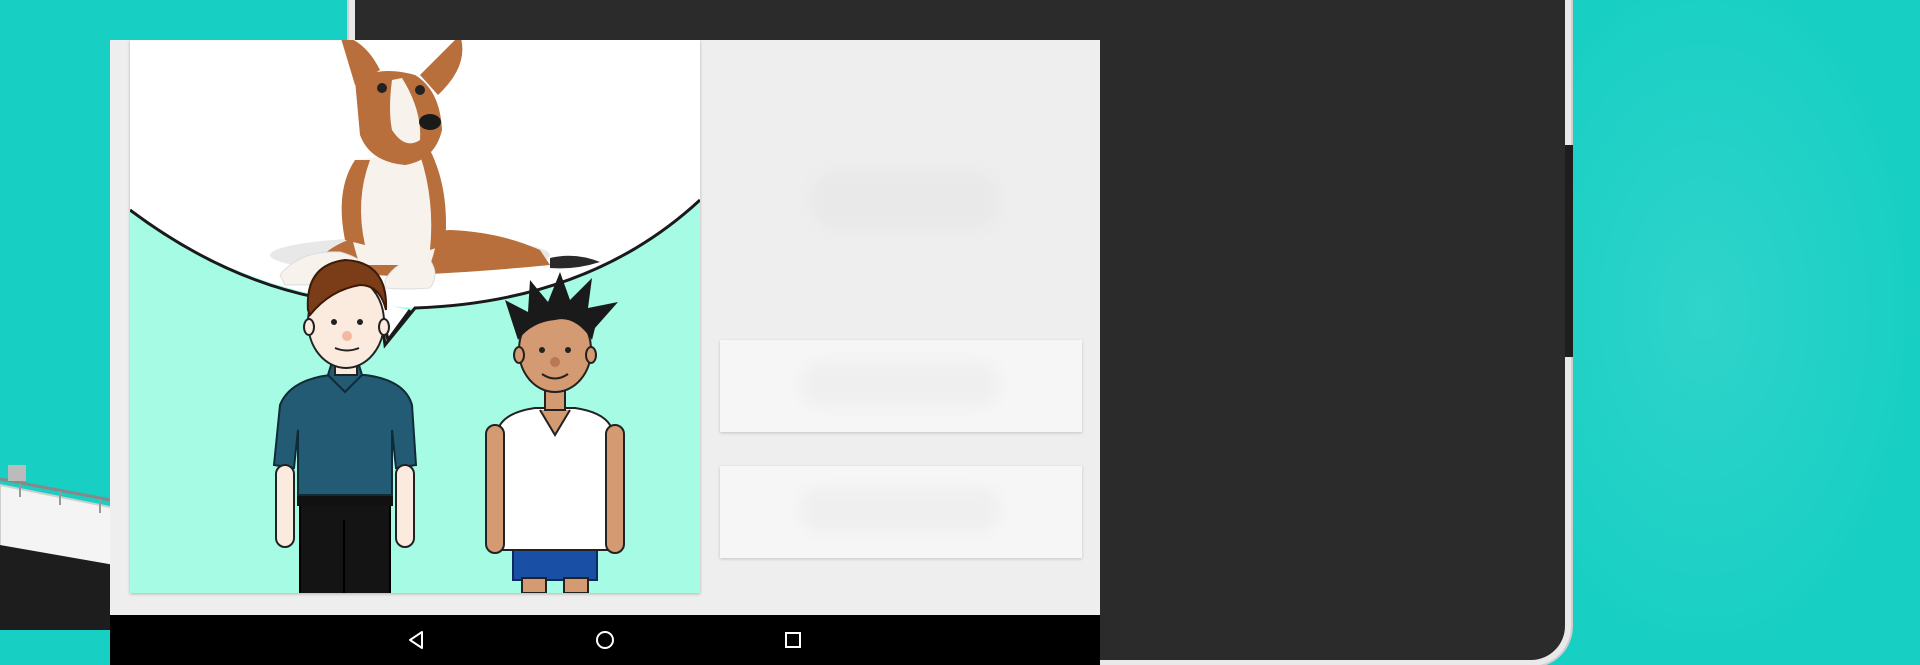 The image size is (1920, 665). Describe the element at coordinates (435, 165) in the screenshot. I see `dog-picture` at that location.